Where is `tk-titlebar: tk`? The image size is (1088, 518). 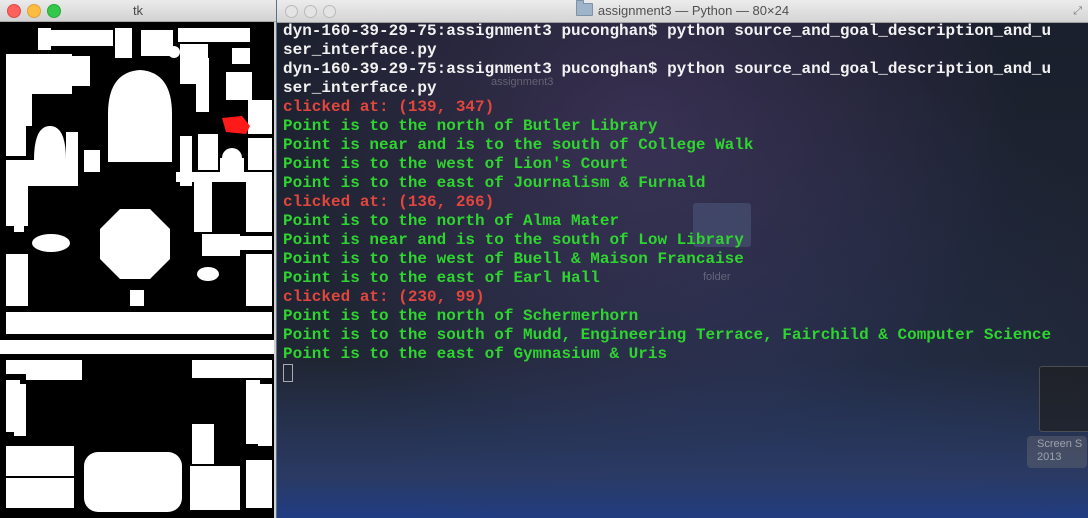 tk-titlebar: tk is located at coordinates (138, 11).